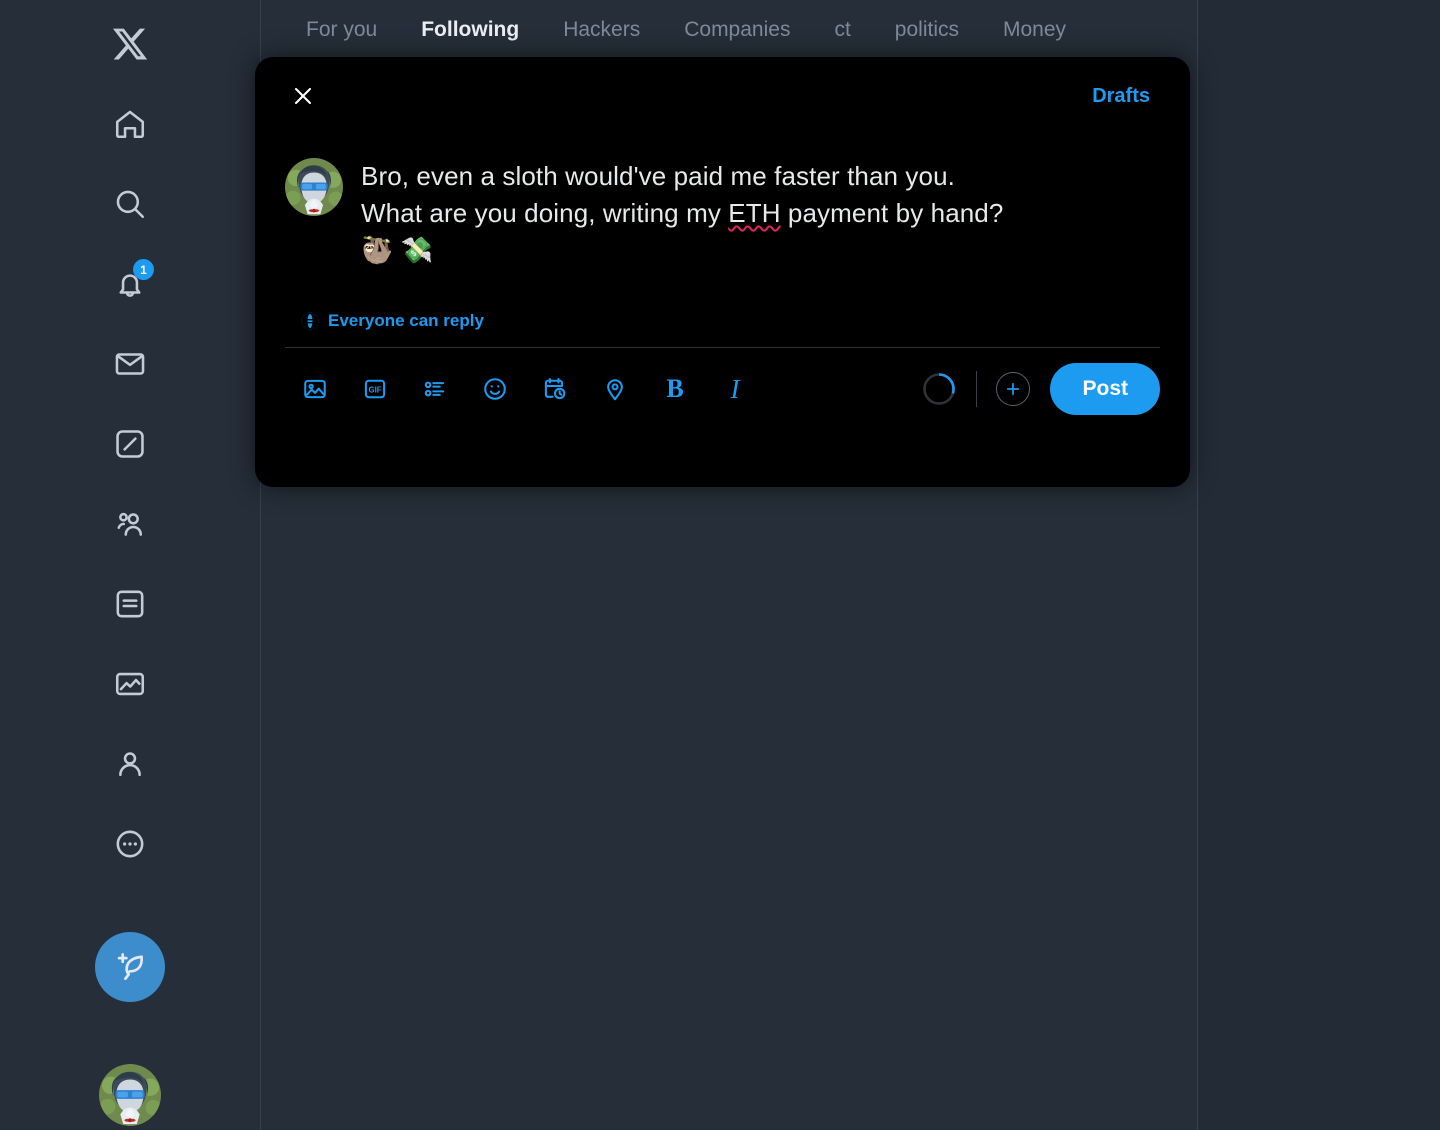 The image size is (1440, 1130). I want to click on calendar-clock-icon, so click(555, 389).